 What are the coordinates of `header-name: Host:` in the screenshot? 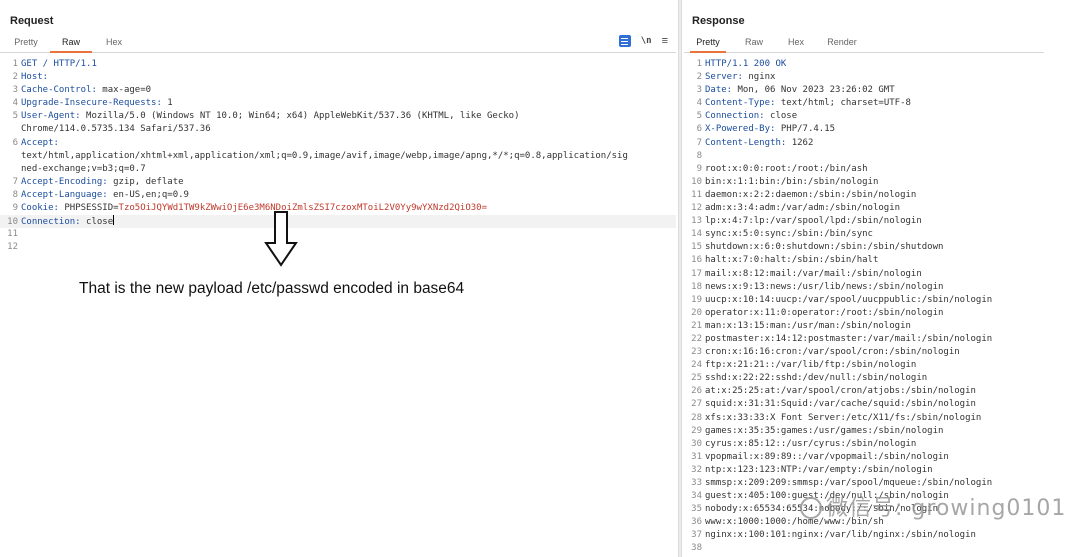 It's located at (35, 77).